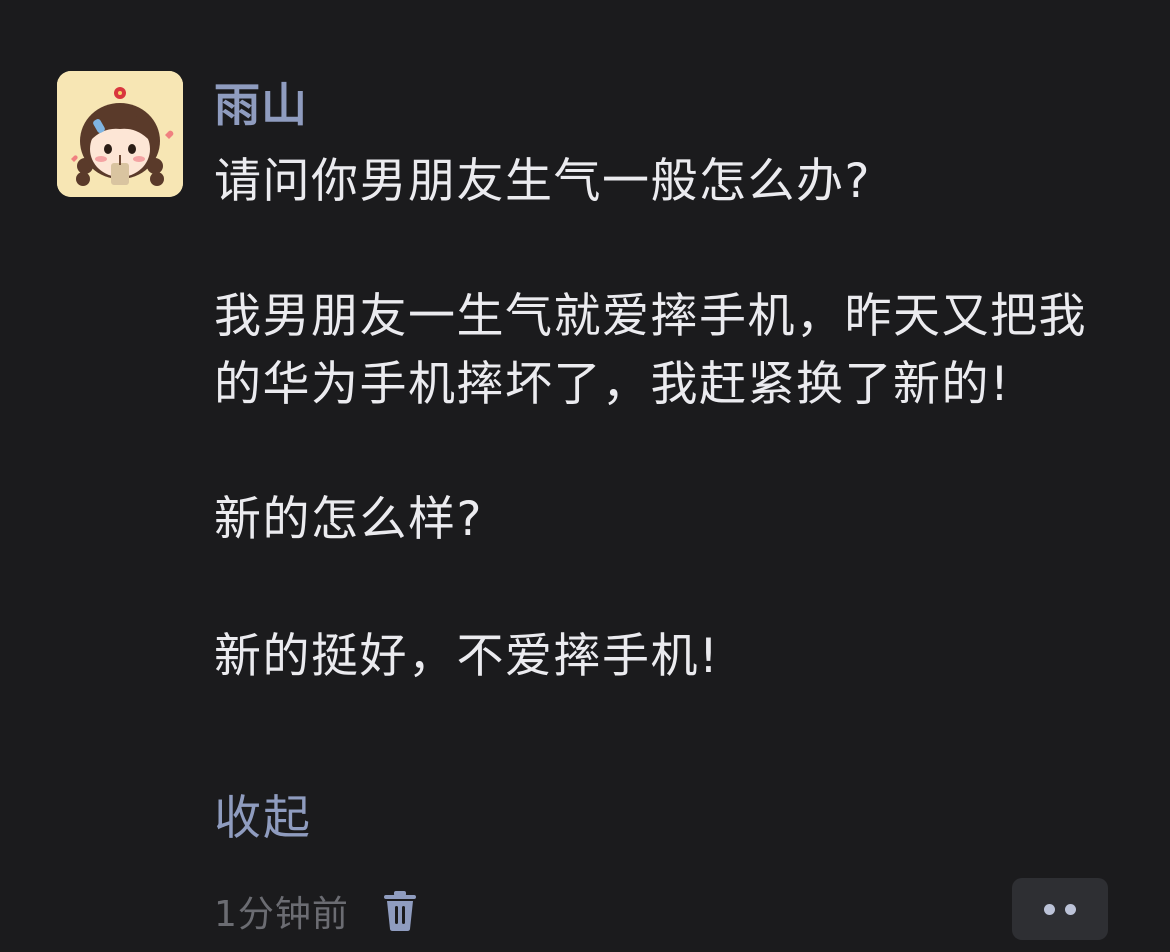 The height and width of the screenshot is (952, 1170). Describe the element at coordinates (281, 914) in the screenshot. I see `timestamp: 1分钟前` at that location.